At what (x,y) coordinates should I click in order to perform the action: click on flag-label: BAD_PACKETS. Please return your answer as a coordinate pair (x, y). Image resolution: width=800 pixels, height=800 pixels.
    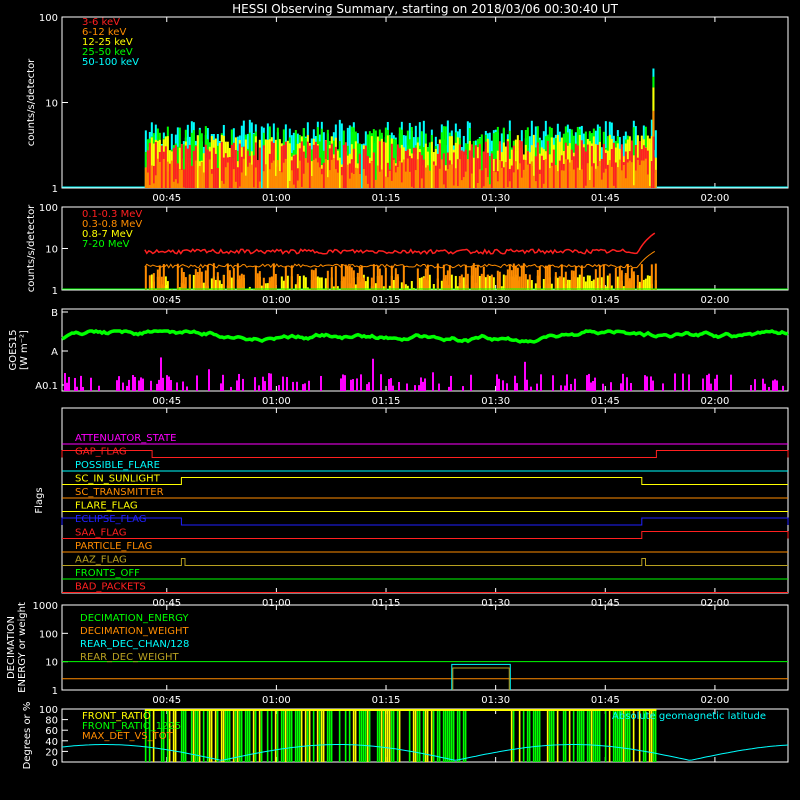
    Looking at the image, I should click on (110, 587).